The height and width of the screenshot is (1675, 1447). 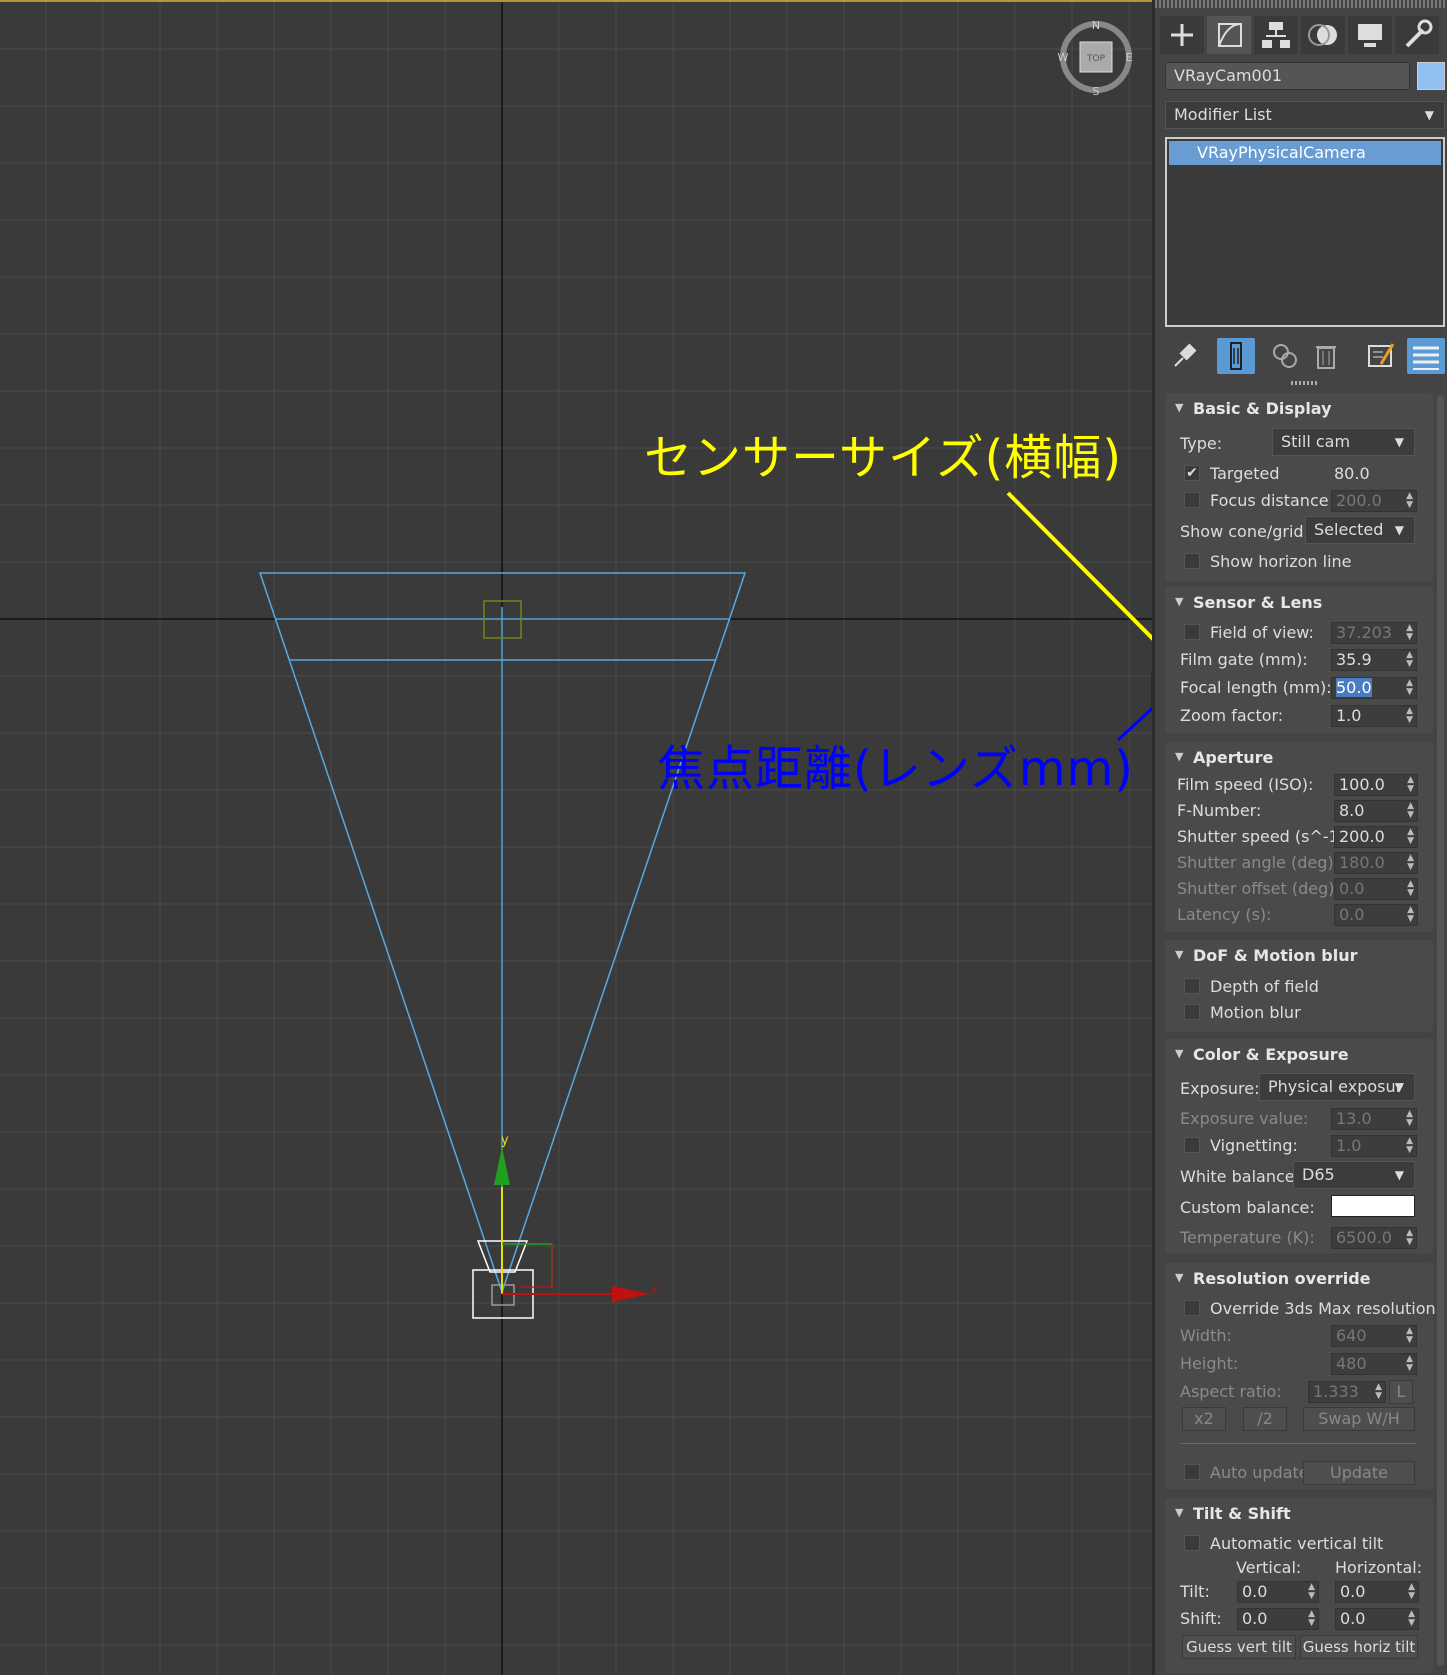 What do you see at coordinates (1377, 1592) in the screenshot?
I see `tilt-horizontal-spinner: 0.0 ▲ ▼` at bounding box center [1377, 1592].